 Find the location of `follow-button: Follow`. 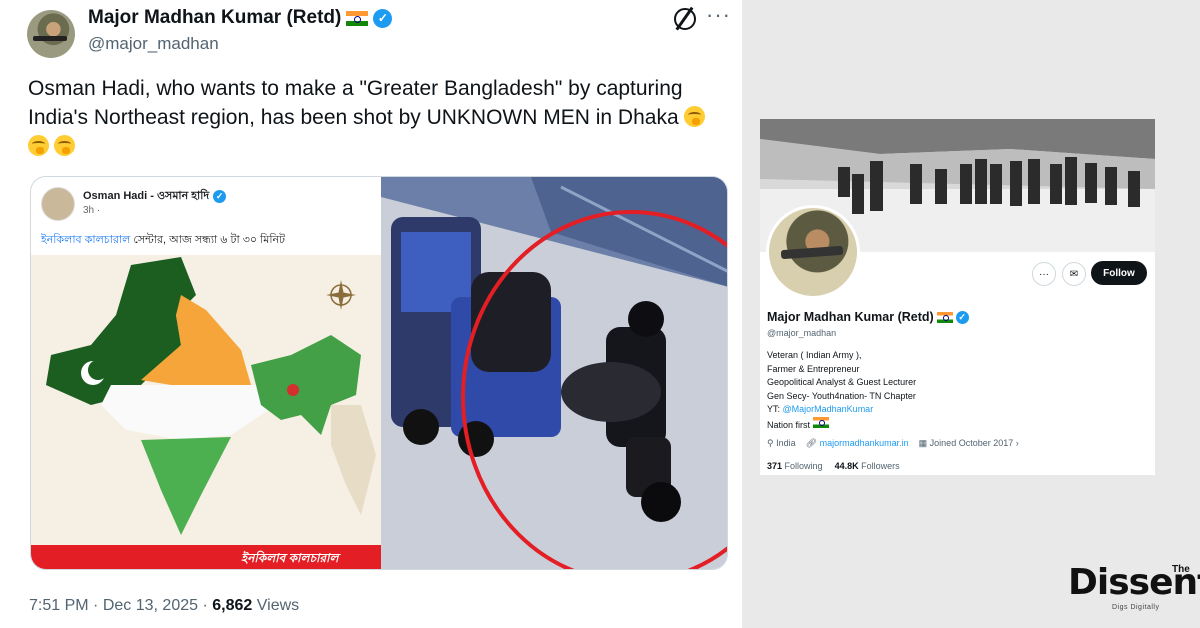

follow-button: Follow is located at coordinates (1119, 273).